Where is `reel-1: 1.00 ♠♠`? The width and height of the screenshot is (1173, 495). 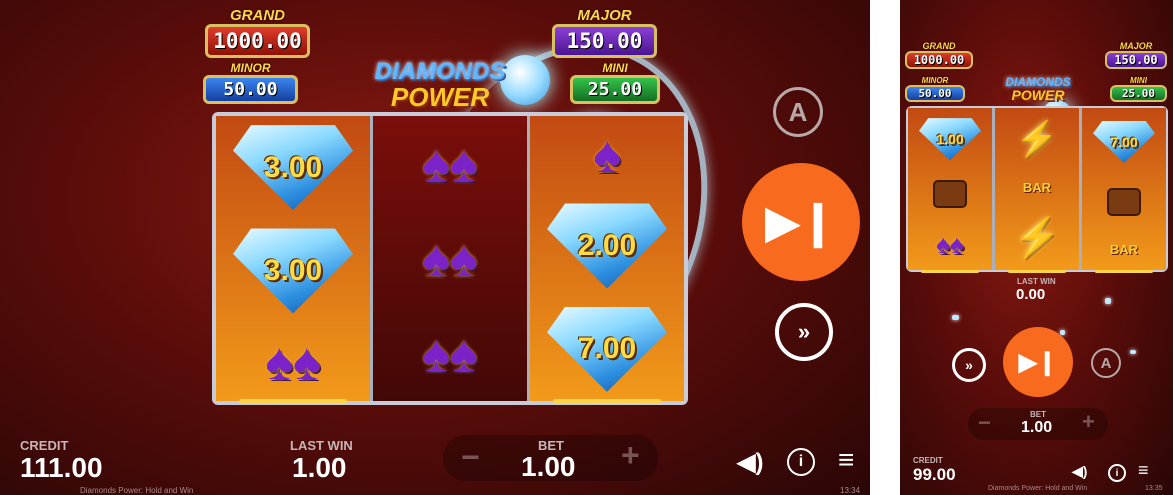 reel-1: 1.00 ♠♠ is located at coordinates (951, 190).